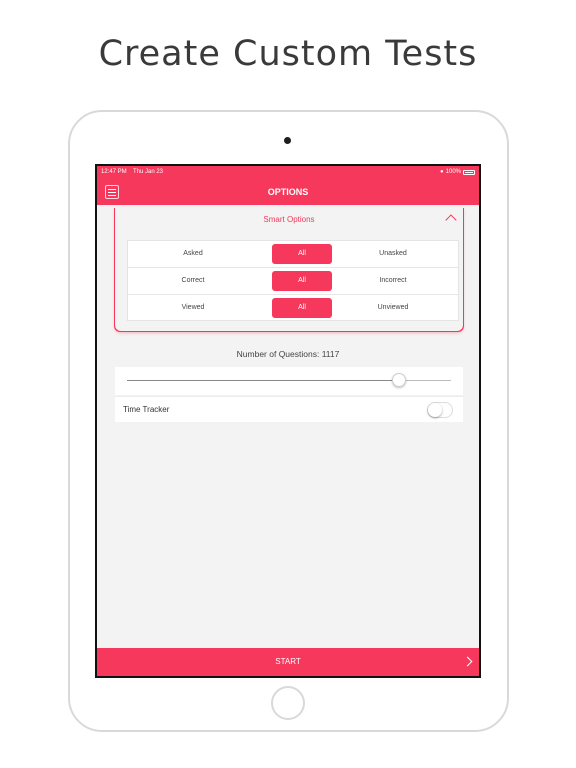 The image size is (576, 768). I want to click on option-row-viewed: Viewed All Unviewed, so click(293, 308).